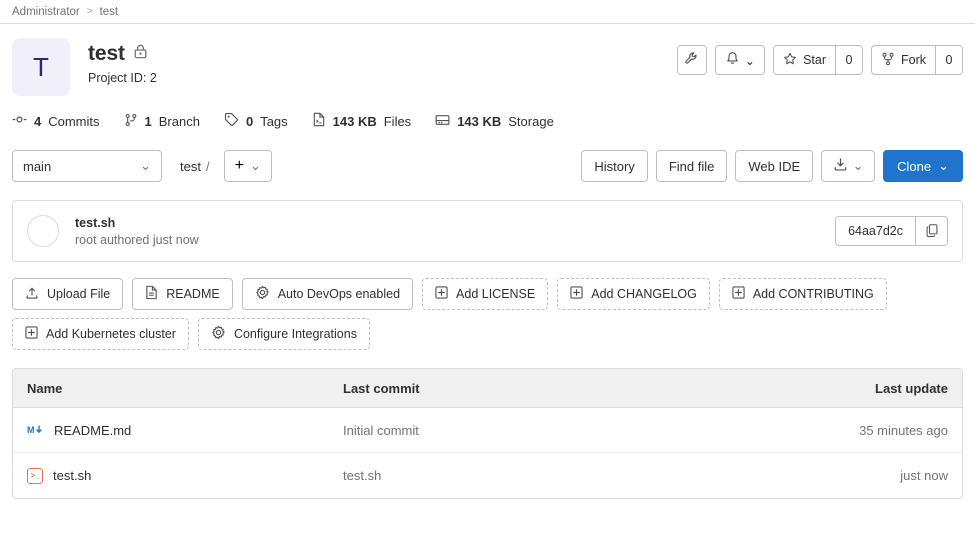  What do you see at coordinates (231, 121) in the screenshot?
I see `tag-icon` at bounding box center [231, 121].